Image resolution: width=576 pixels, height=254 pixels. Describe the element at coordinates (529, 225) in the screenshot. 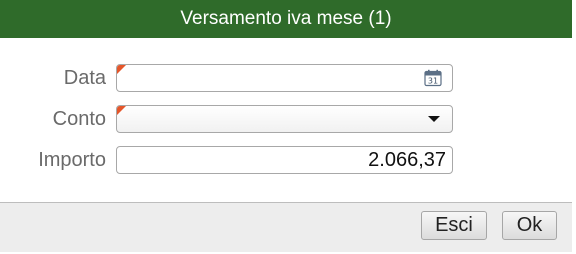

I see `ok-button: Ok` at that location.